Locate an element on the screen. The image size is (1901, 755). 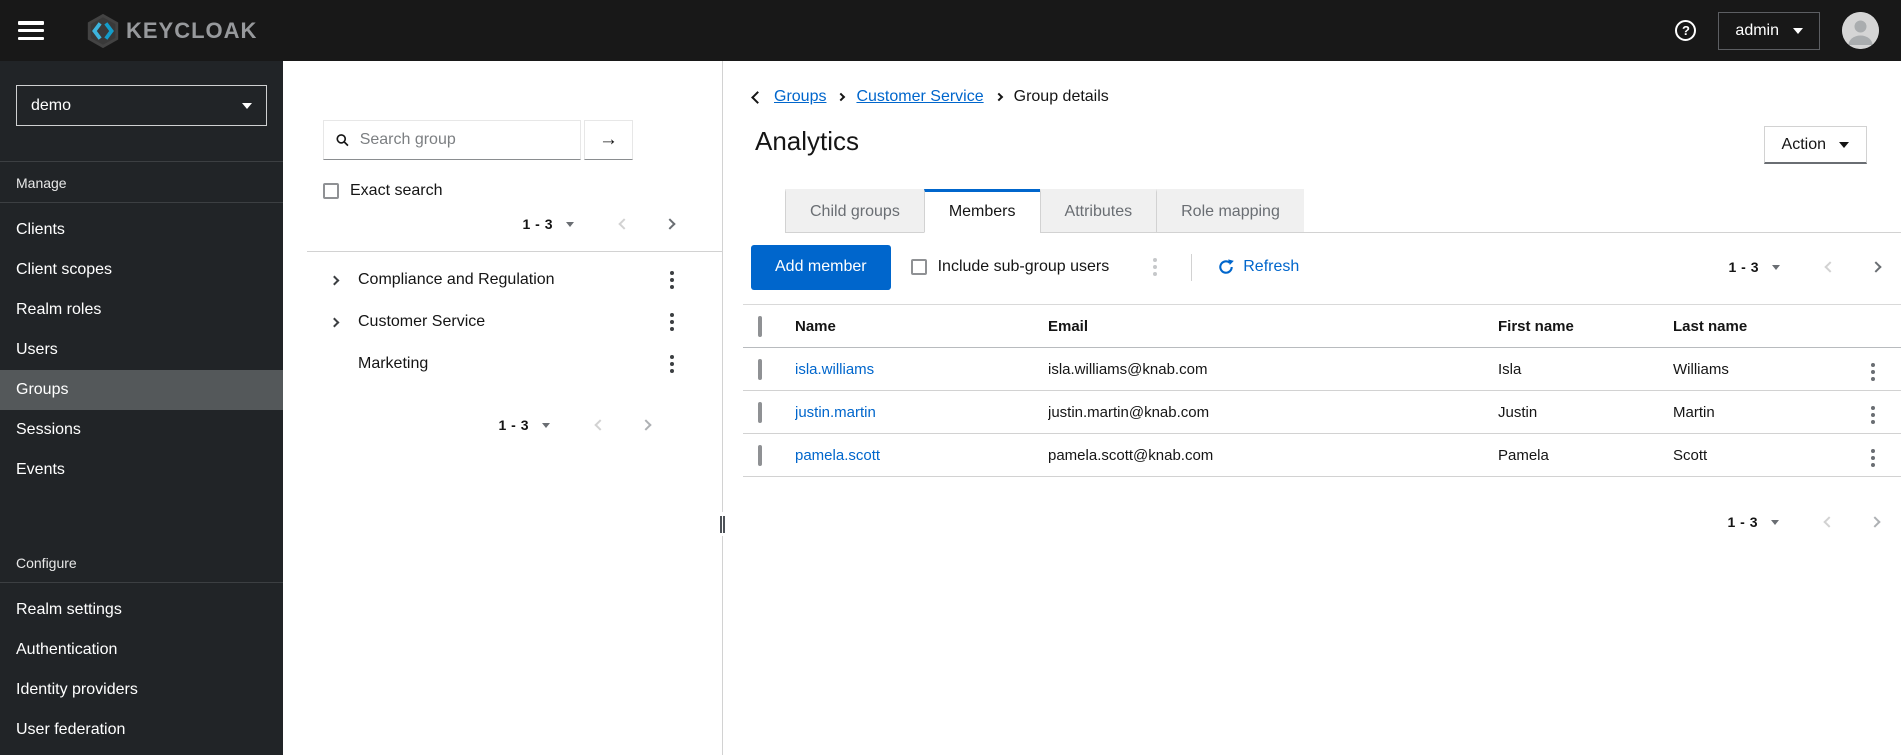
breadcrumb-link-groups: Groups is located at coordinates (800, 97).